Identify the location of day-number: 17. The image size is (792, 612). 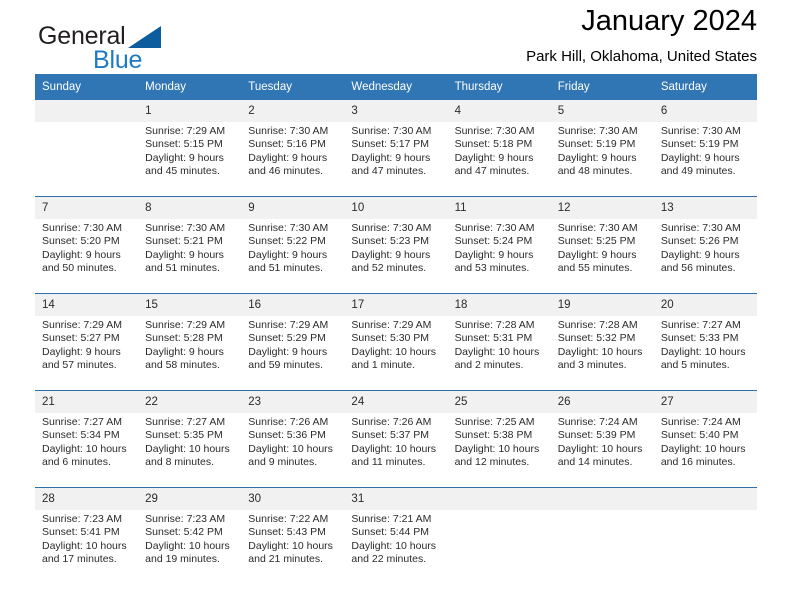
(396, 305).